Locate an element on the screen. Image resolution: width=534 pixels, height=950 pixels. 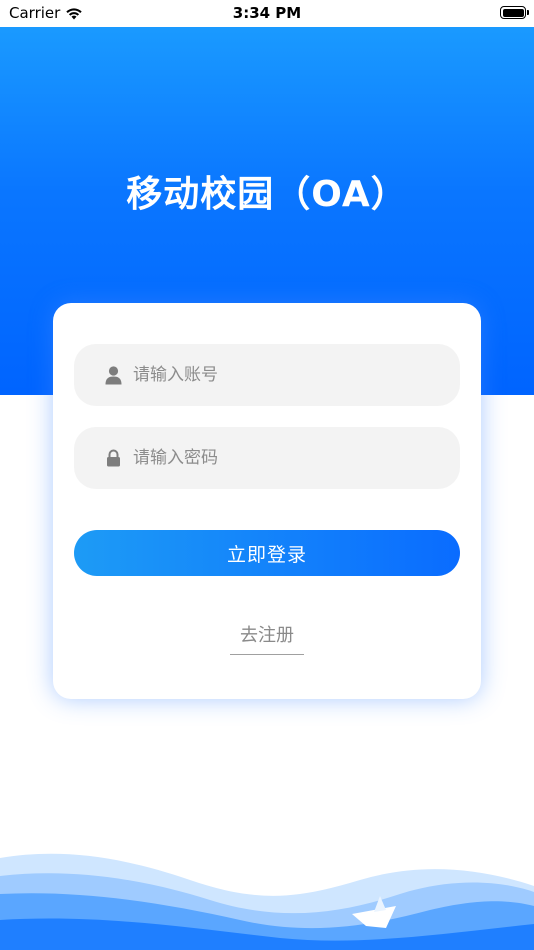
user-icon is located at coordinates (113, 375).